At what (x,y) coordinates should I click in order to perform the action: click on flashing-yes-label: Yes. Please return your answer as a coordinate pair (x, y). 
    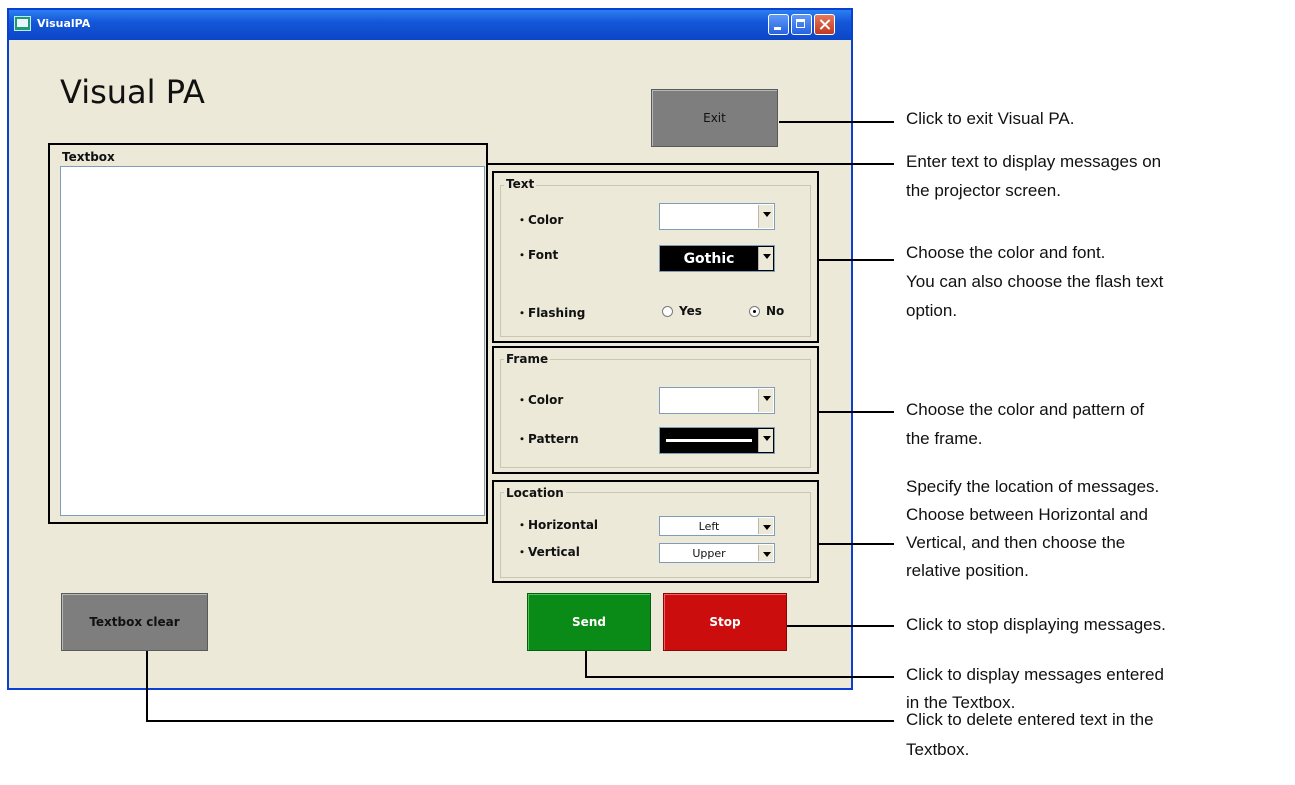
    Looking at the image, I should click on (690, 311).